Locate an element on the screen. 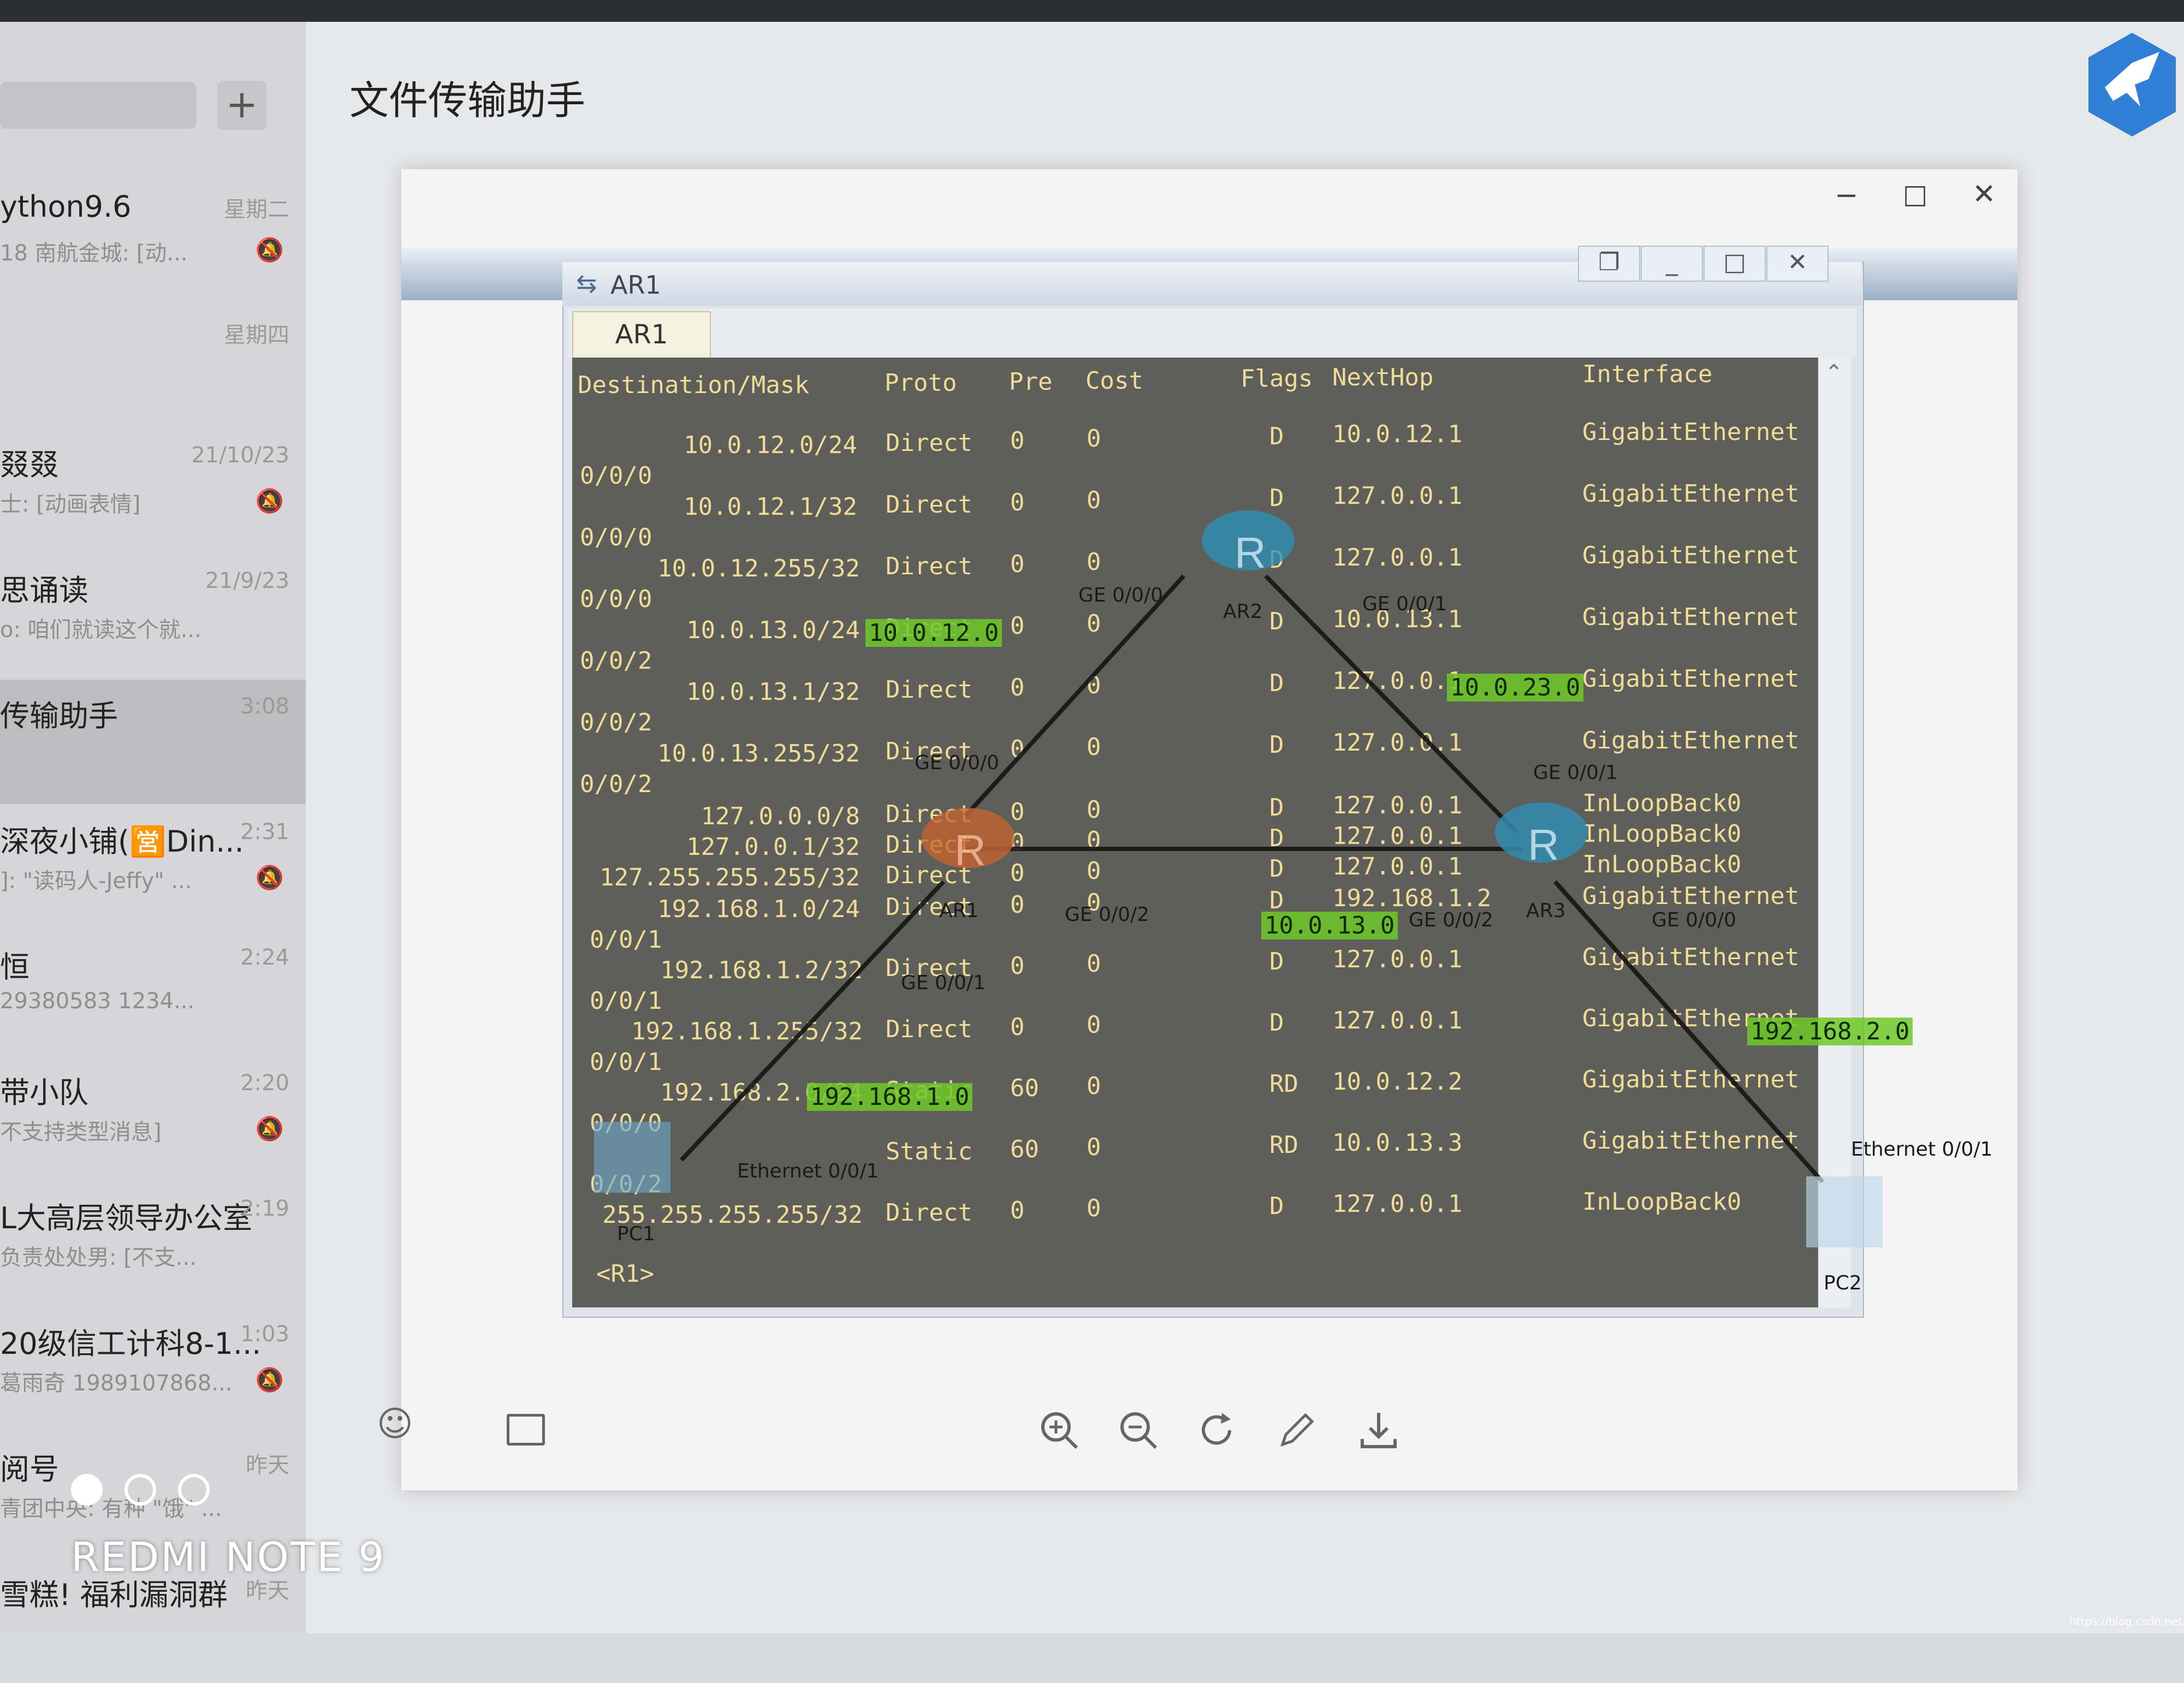 The width and height of the screenshot is (2184, 1683). subnet-10-0-13-0: 10.0.13.0 is located at coordinates (1329, 926).